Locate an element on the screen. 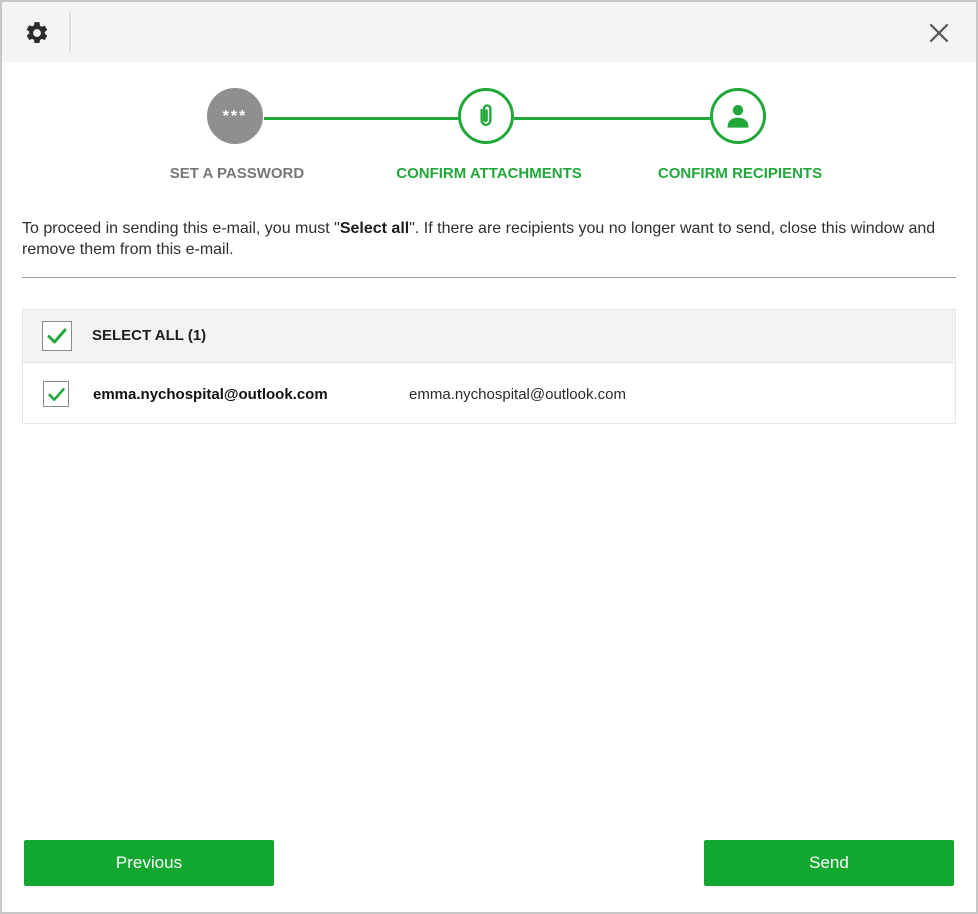 Image resolution: width=978 pixels, height=914 pixels. step-password-circle: *** is located at coordinates (235, 116).